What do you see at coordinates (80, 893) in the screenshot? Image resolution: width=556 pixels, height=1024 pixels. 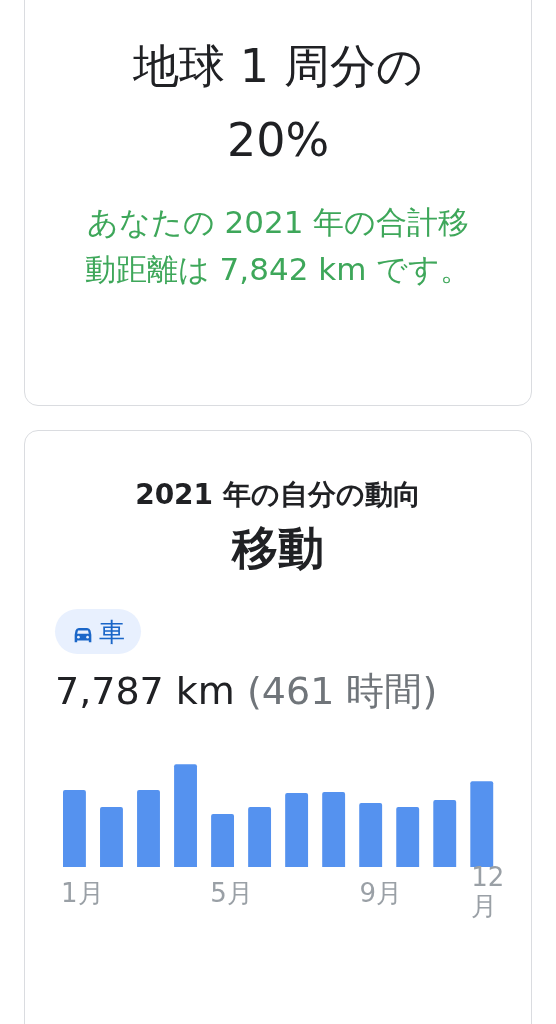 I see `month-label: 1月` at bounding box center [80, 893].